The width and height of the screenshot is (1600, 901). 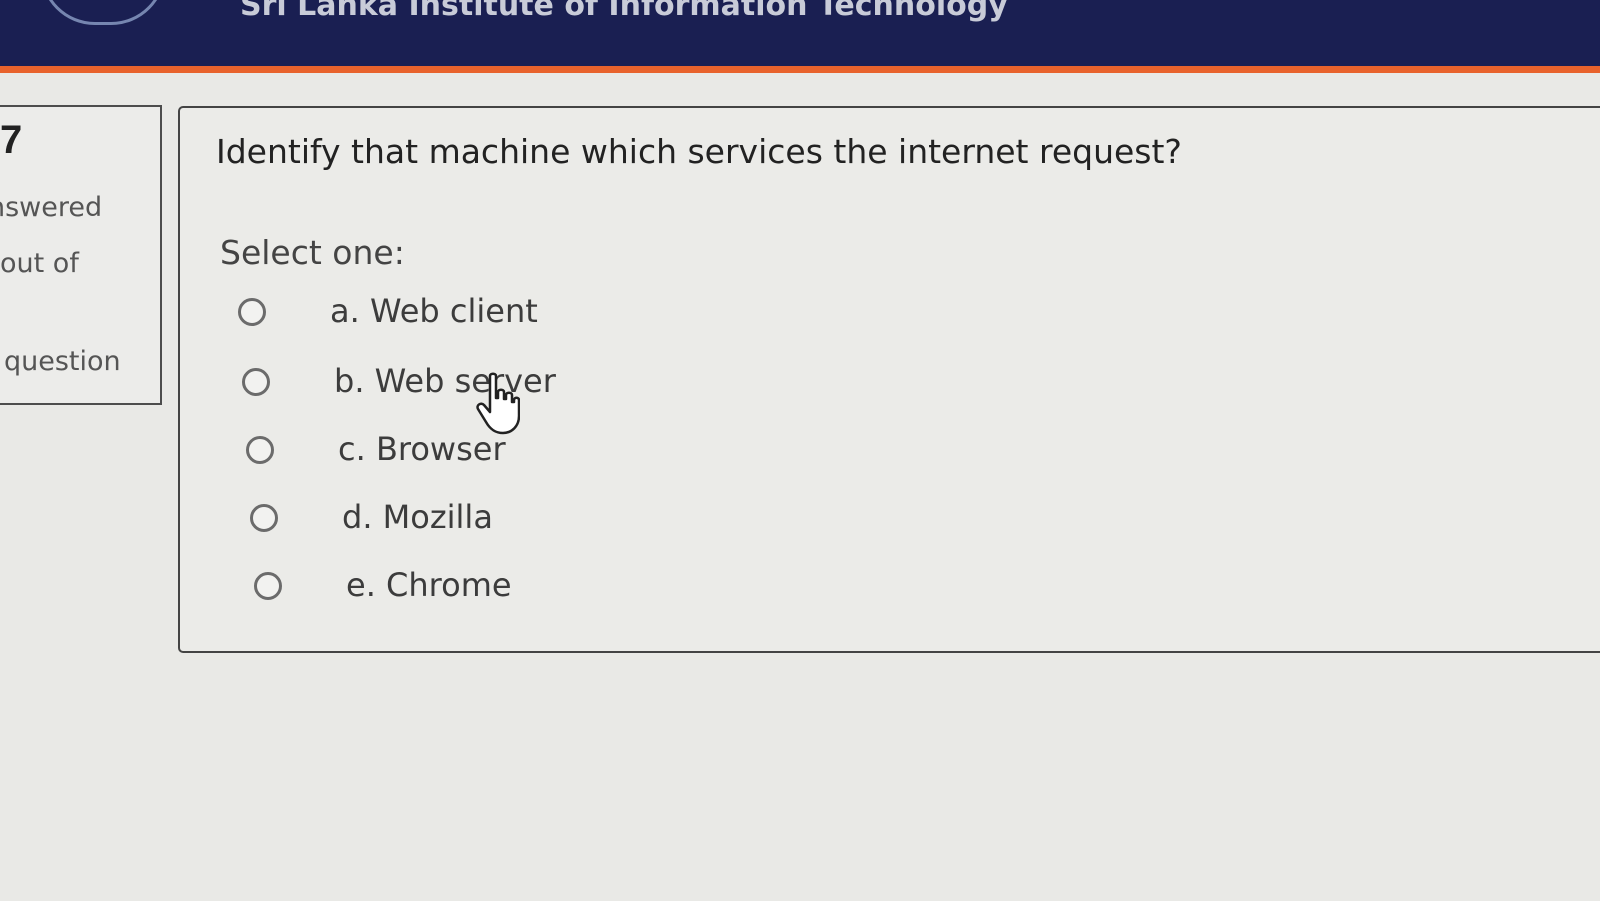 What do you see at coordinates (39, 263) in the screenshot?
I see `question-marks: out of` at bounding box center [39, 263].